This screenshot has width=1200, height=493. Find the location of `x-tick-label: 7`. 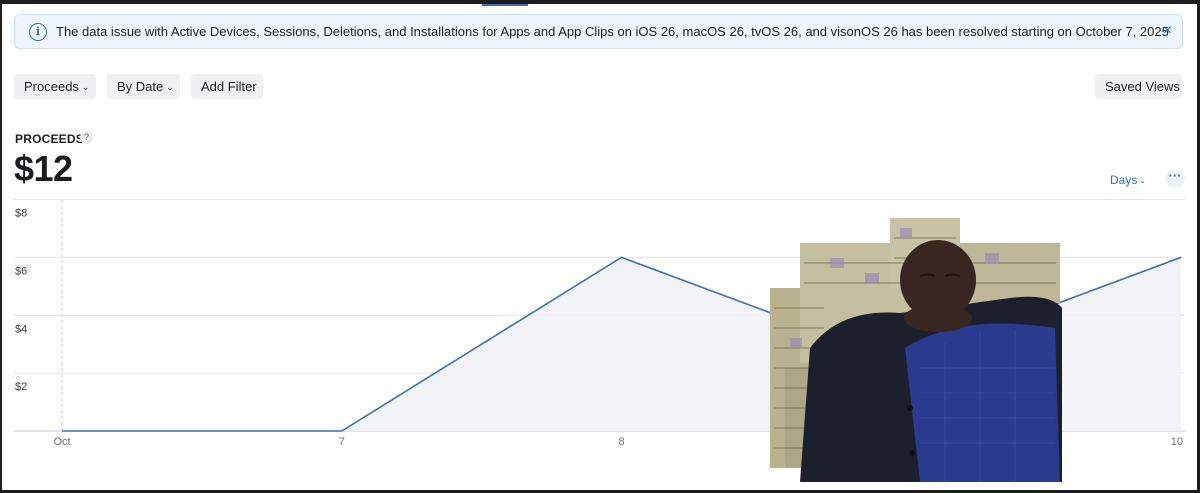

x-tick-label: 7 is located at coordinates (342, 442).